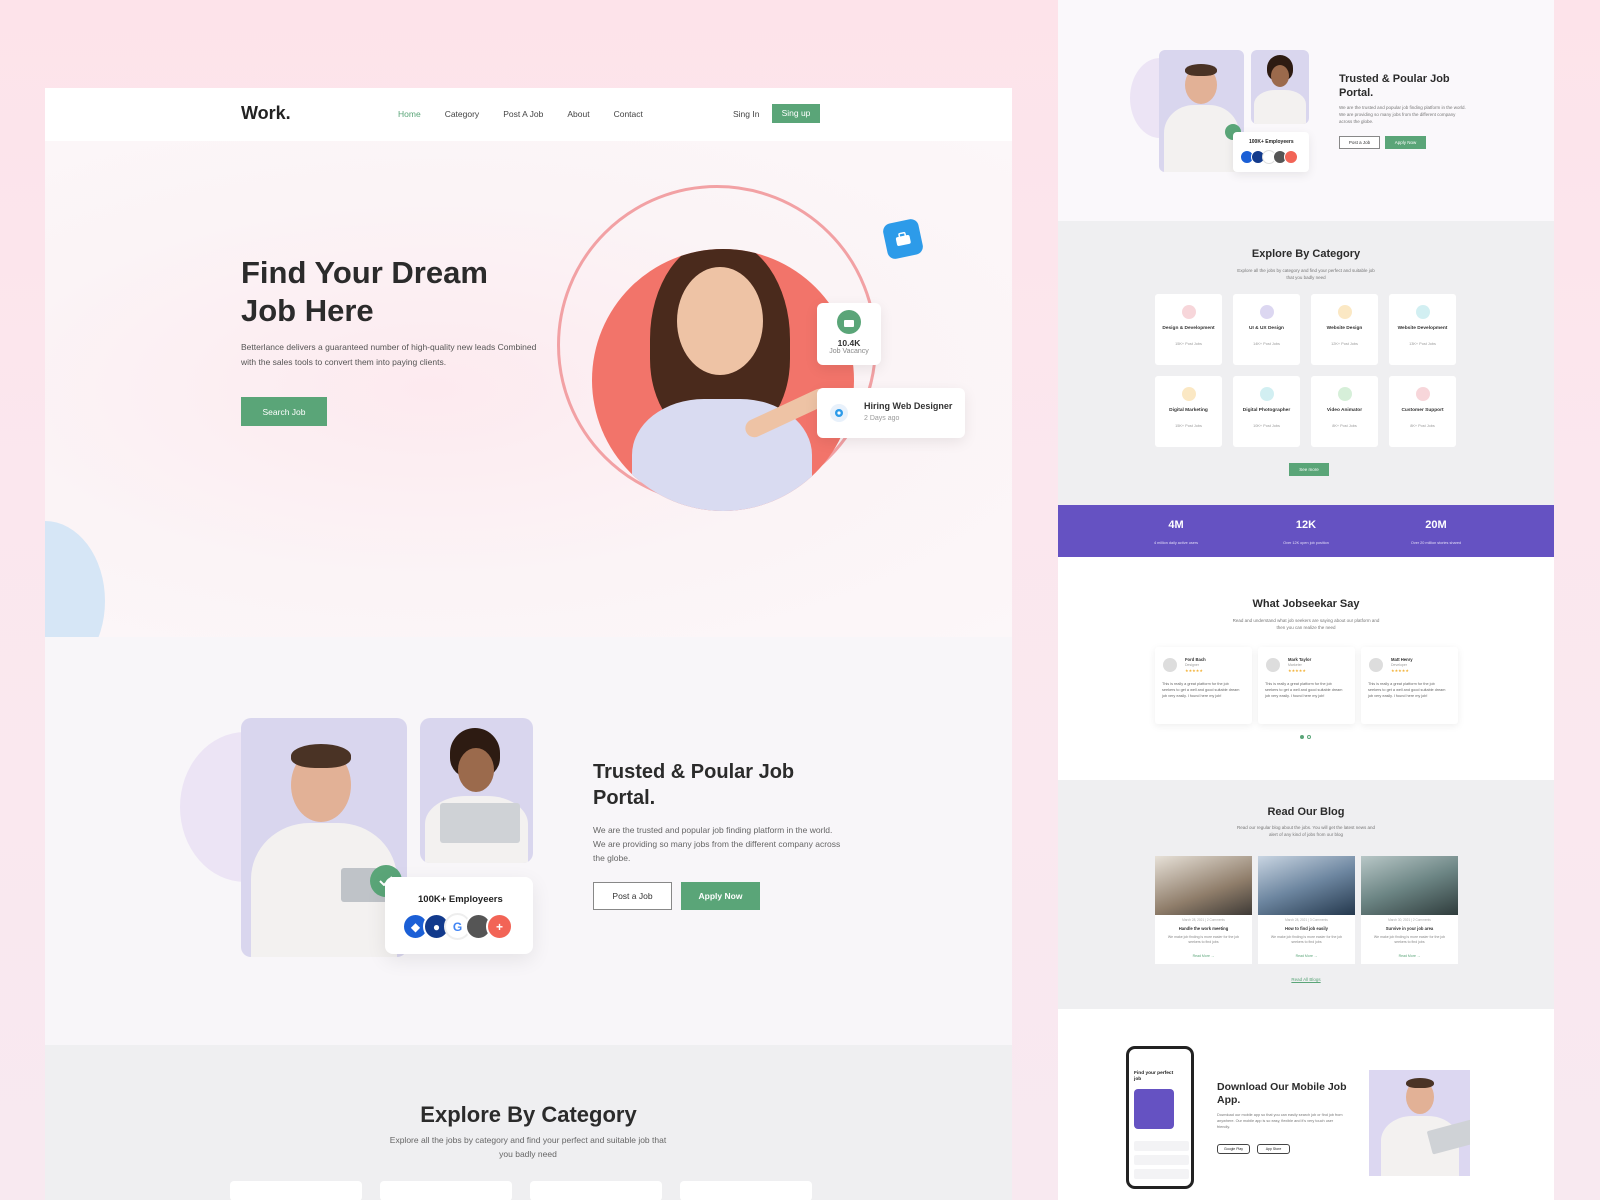 The height and width of the screenshot is (1200, 1600). What do you see at coordinates (1233, 1149) in the screenshot?
I see `google-play-button: Google Play` at bounding box center [1233, 1149].